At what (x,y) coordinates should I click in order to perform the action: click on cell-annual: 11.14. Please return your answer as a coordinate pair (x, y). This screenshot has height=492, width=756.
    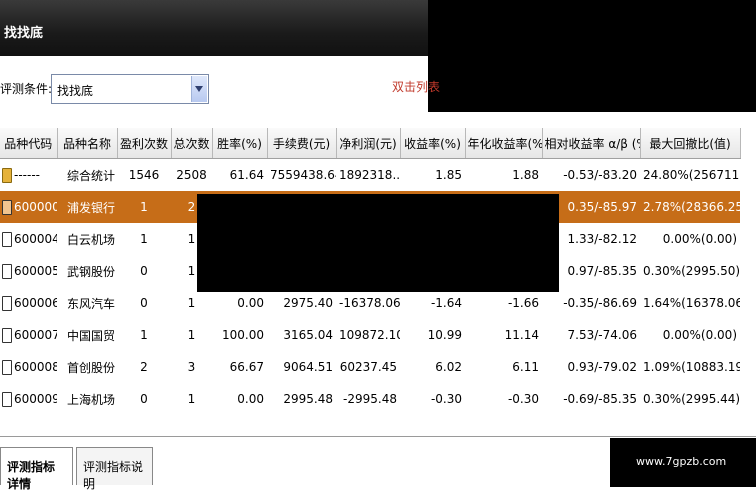
    Looking at the image, I should click on (503, 335).